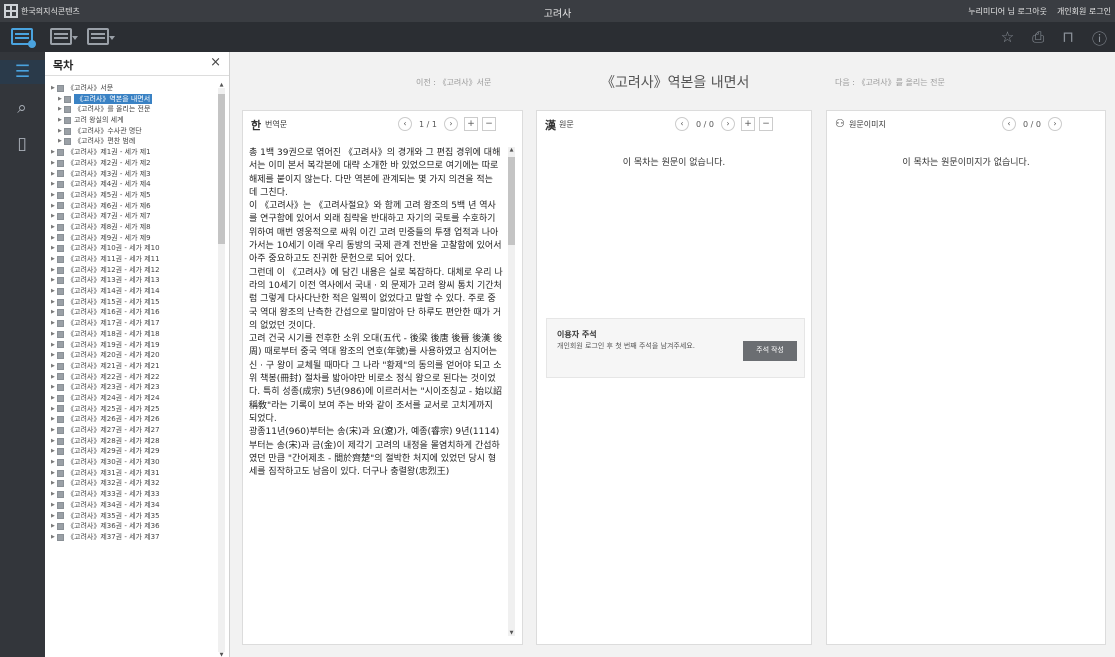 The width and height of the screenshot is (1115, 657). What do you see at coordinates (1099, 38) in the screenshot?
I see `info-icon: ⓘ` at bounding box center [1099, 38].